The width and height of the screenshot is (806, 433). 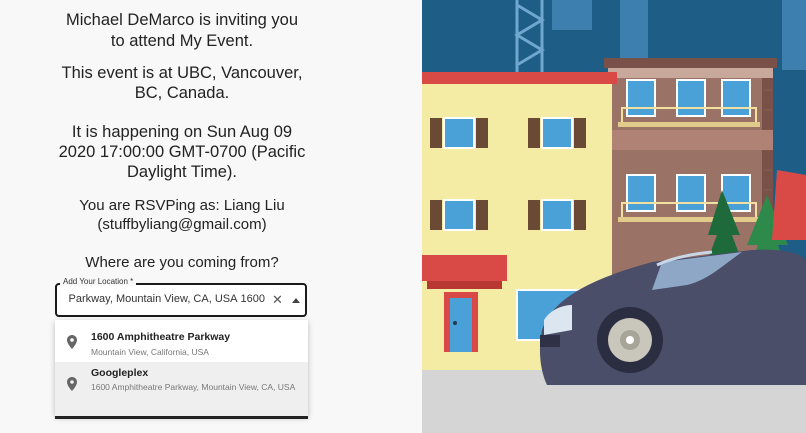 I want to click on origin-question: Where are you coming from?, so click(x=182, y=262).